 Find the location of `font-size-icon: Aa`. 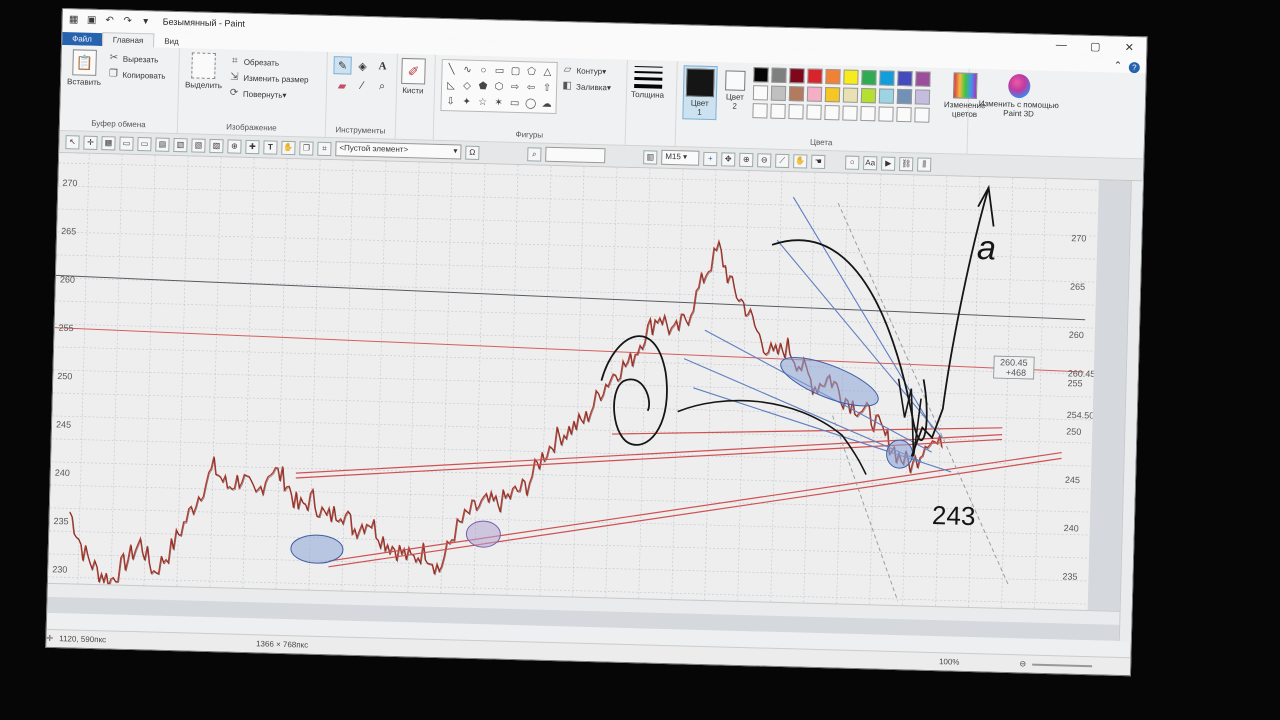

font-size-icon: Aa is located at coordinates (870, 162).